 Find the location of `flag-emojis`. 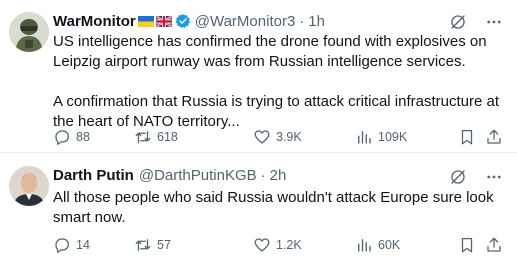

flag-emojis is located at coordinates (154, 21).